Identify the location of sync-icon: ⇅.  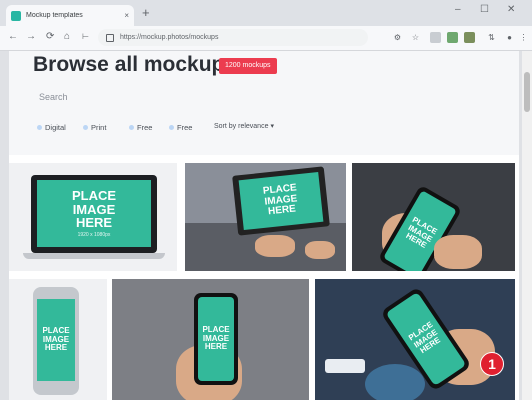
(491, 37).